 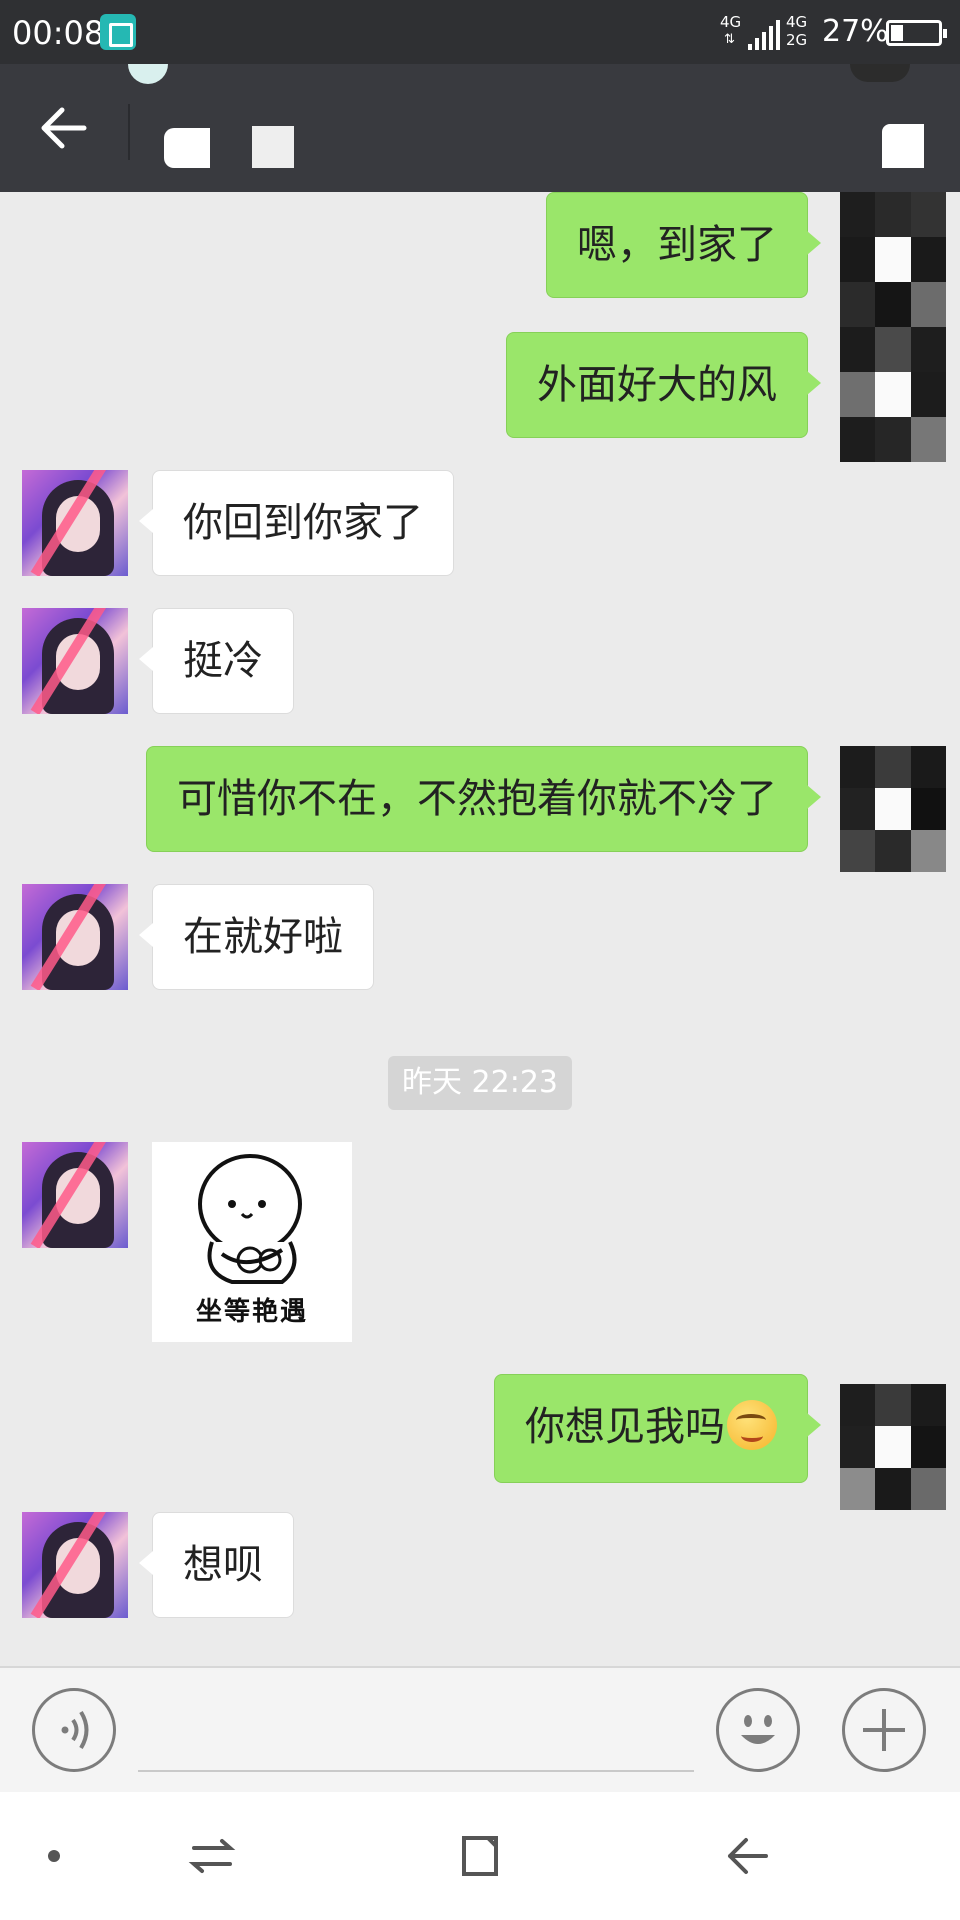 I want to click on time-divider: 昨天 22:23, so click(x=480, y=1083).